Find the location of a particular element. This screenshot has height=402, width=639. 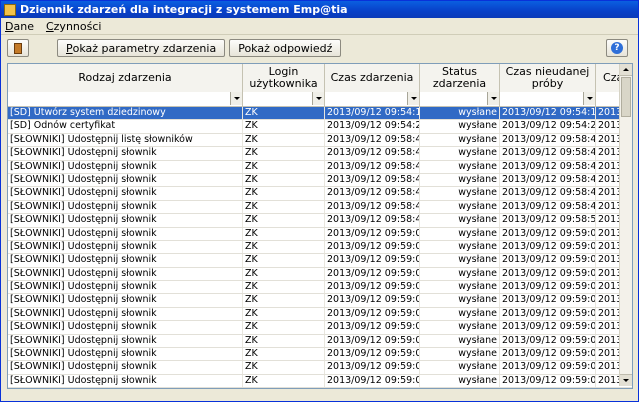

show-response-button: Pokaż odpowiedź is located at coordinates (285, 48).